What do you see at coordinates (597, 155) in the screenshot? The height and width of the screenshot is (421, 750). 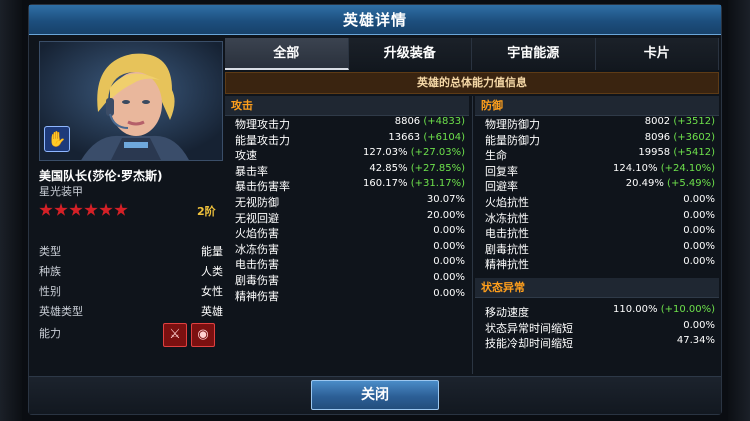 I see `stat-row: 生命 19958 (+5412)` at bounding box center [597, 155].